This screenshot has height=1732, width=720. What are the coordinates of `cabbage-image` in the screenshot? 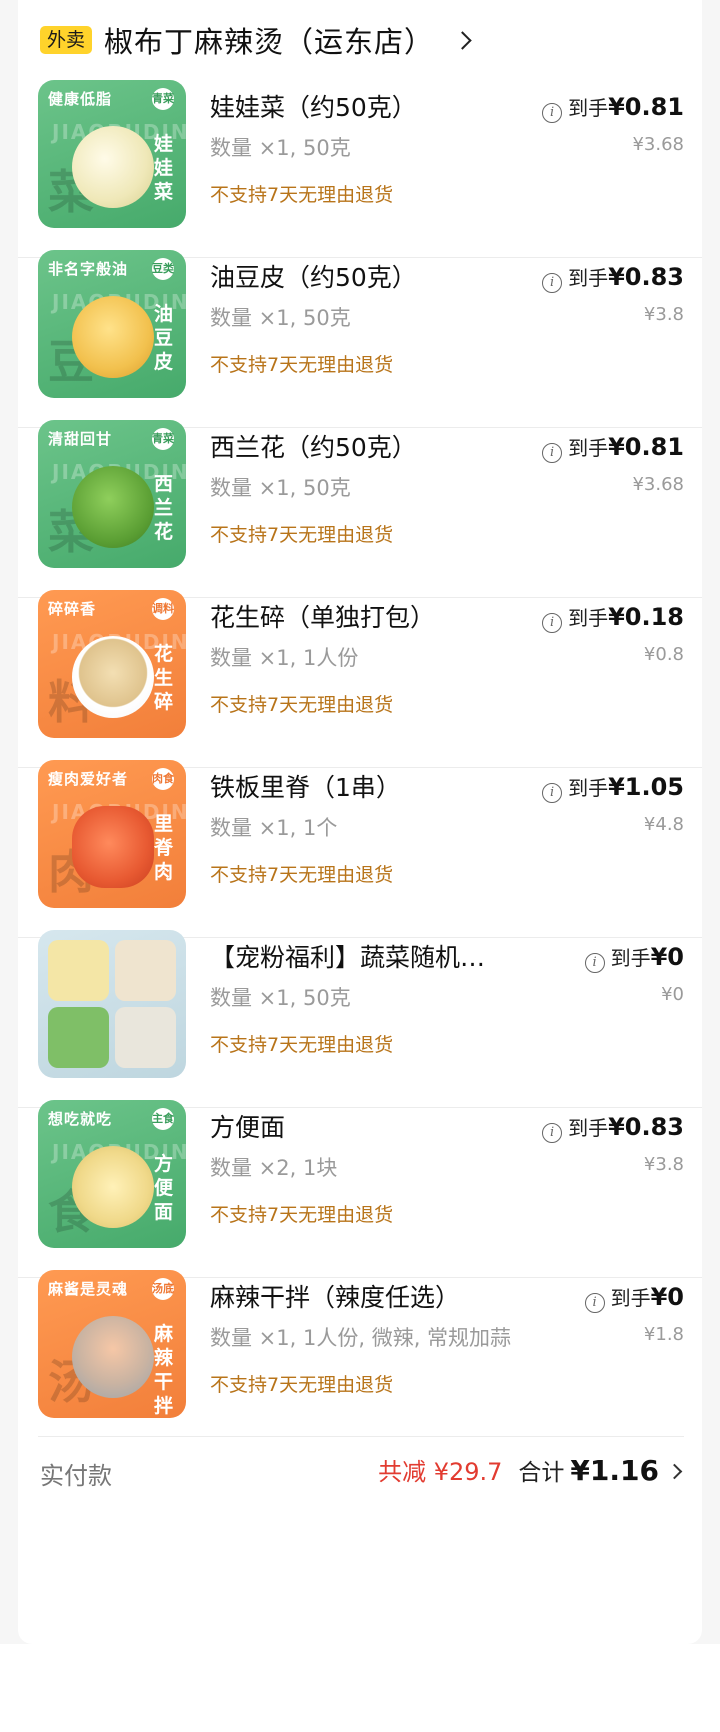 It's located at (113, 167).